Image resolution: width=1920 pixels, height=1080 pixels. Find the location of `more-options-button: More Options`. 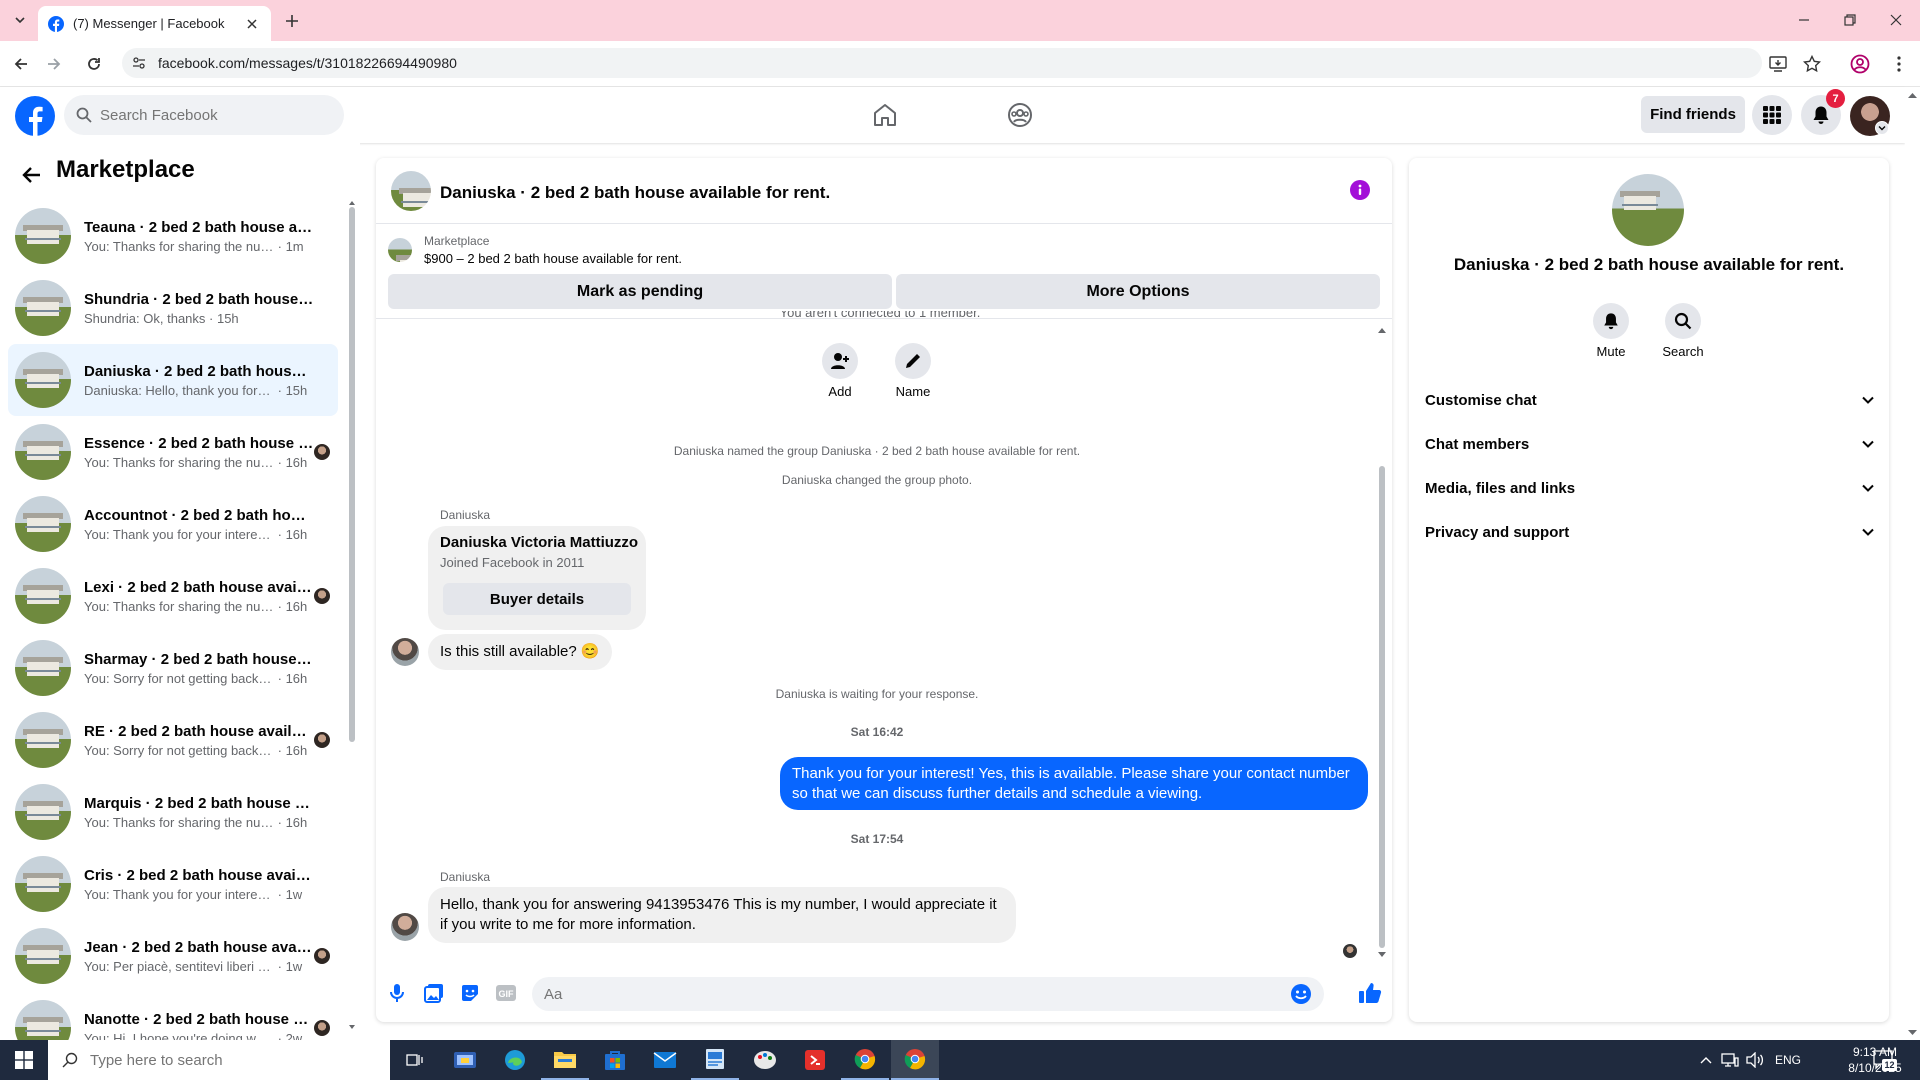

more-options-button: More Options is located at coordinates (1138, 291).